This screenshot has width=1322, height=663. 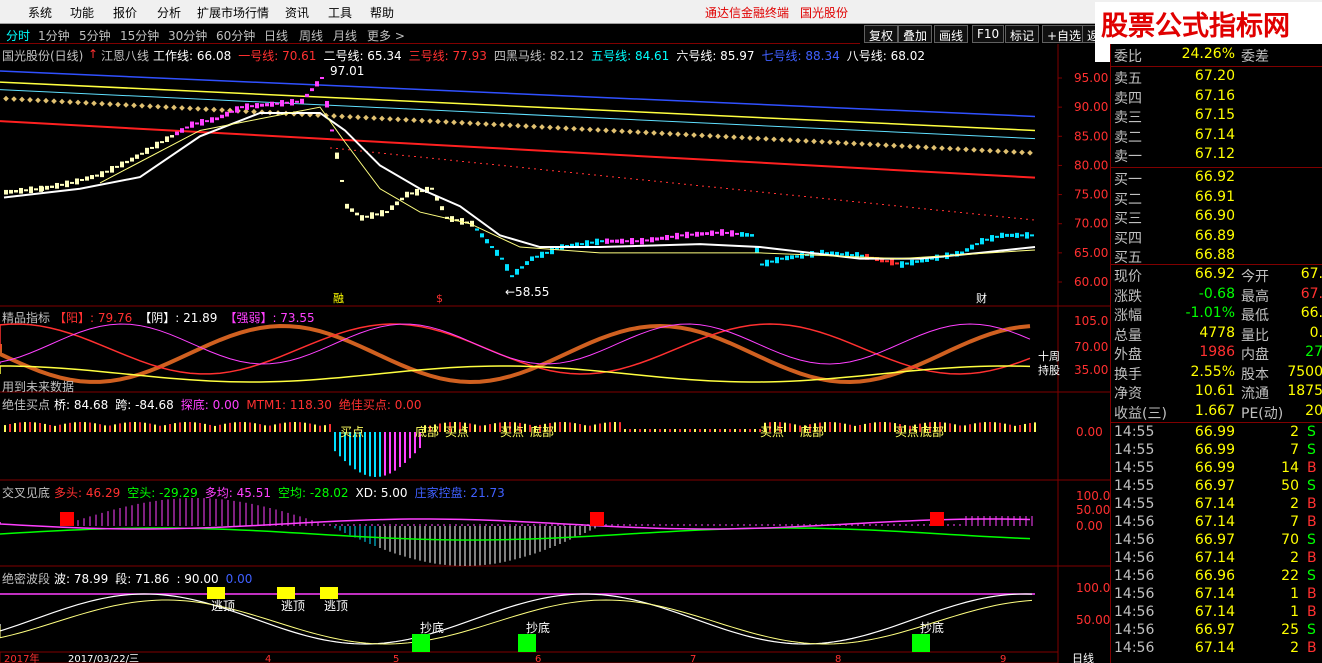 I want to click on time-axis-label: 2017/03/22/三, so click(x=103, y=658).